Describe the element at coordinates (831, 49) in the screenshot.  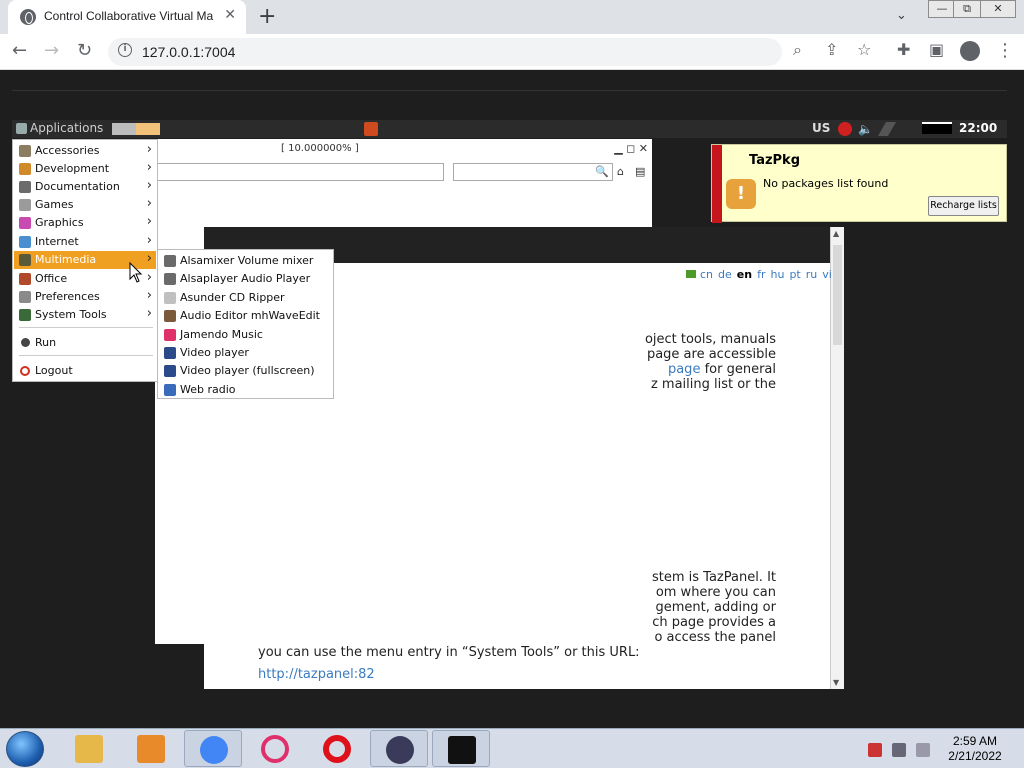
I see `share-icon: ⇪` at that location.